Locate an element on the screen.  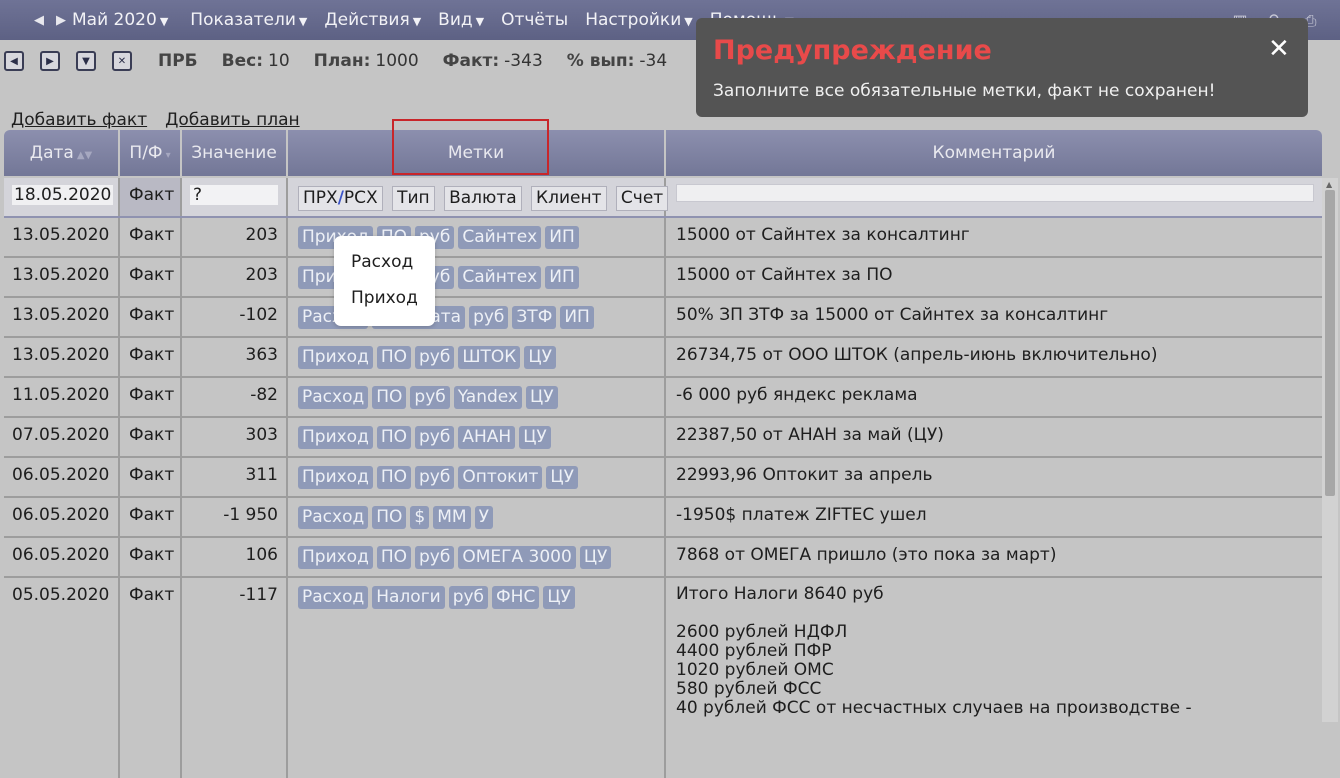
tag: ШТОК is located at coordinates (489, 357).